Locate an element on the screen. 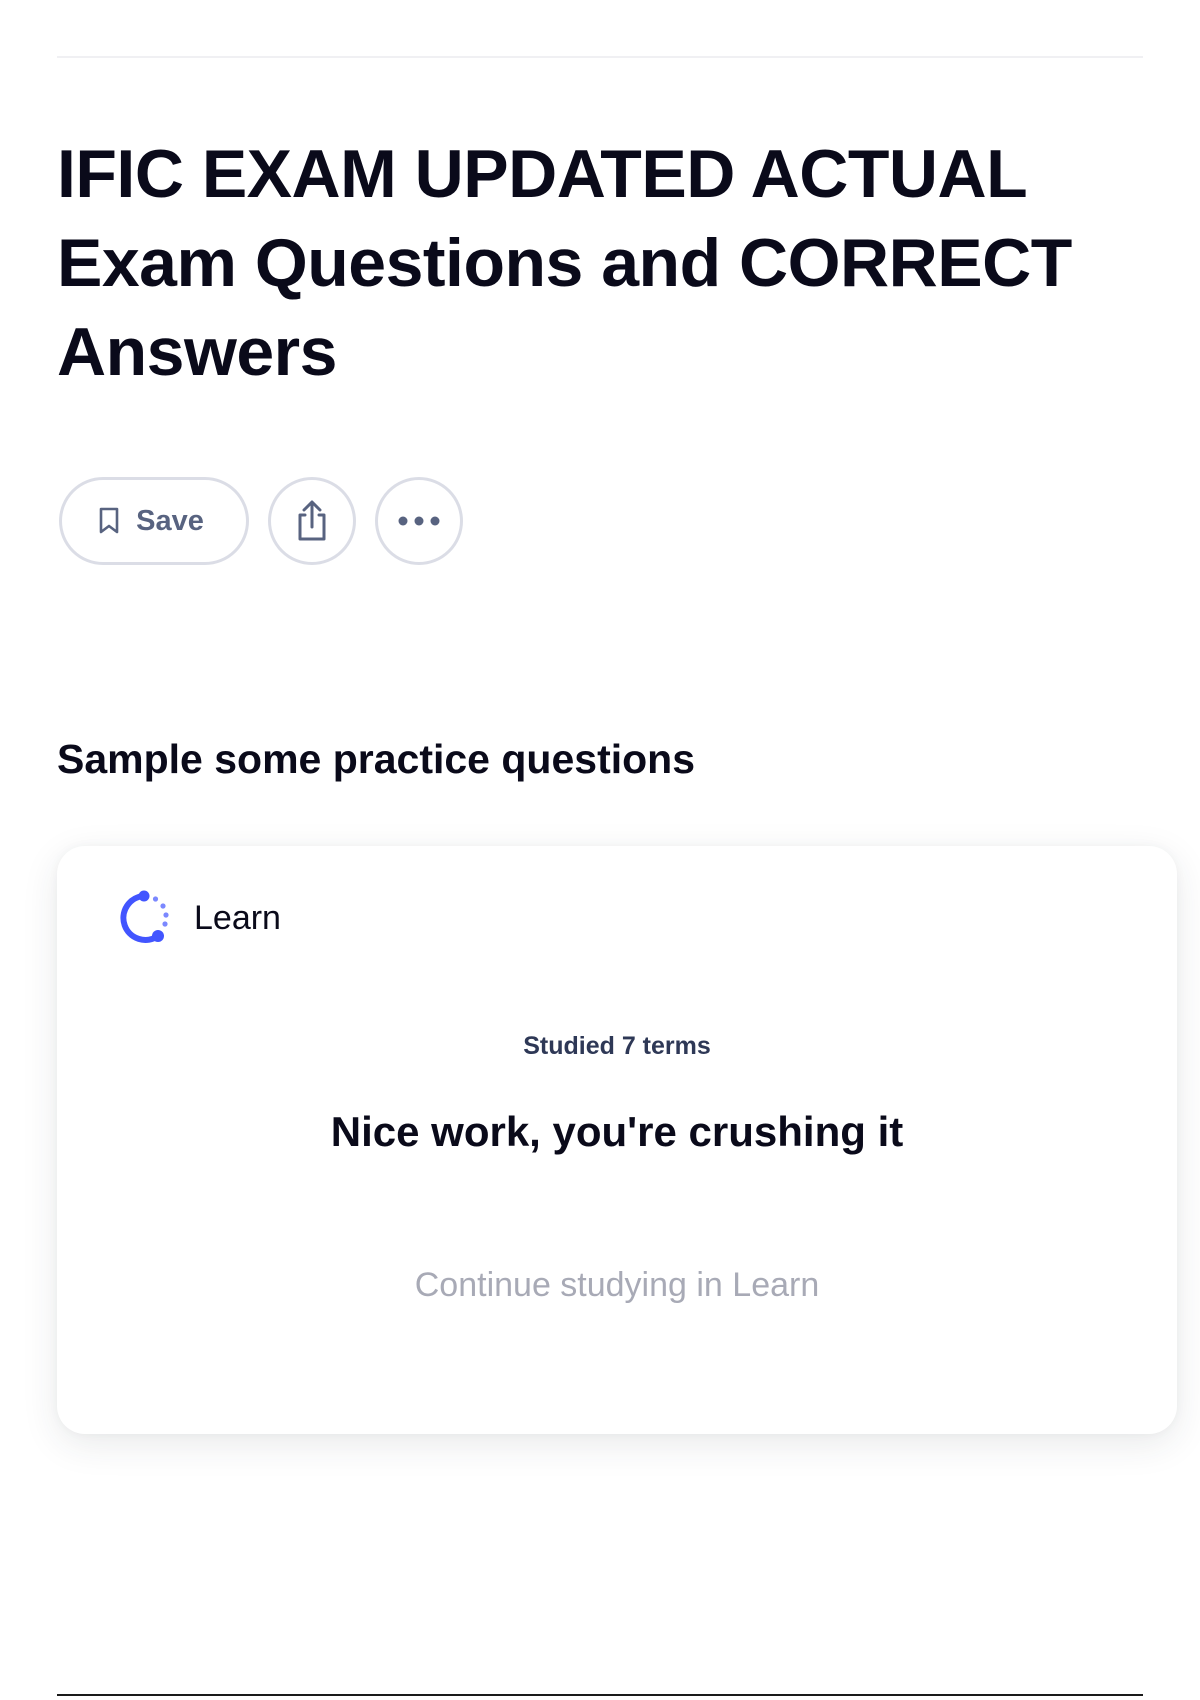  save-button: Save is located at coordinates (154, 521).